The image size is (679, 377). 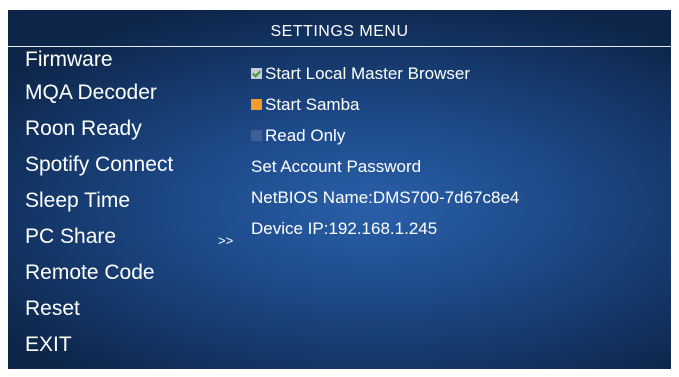 What do you see at coordinates (99, 237) in the screenshot?
I see `menu-item-pc-share: PC Share` at bounding box center [99, 237].